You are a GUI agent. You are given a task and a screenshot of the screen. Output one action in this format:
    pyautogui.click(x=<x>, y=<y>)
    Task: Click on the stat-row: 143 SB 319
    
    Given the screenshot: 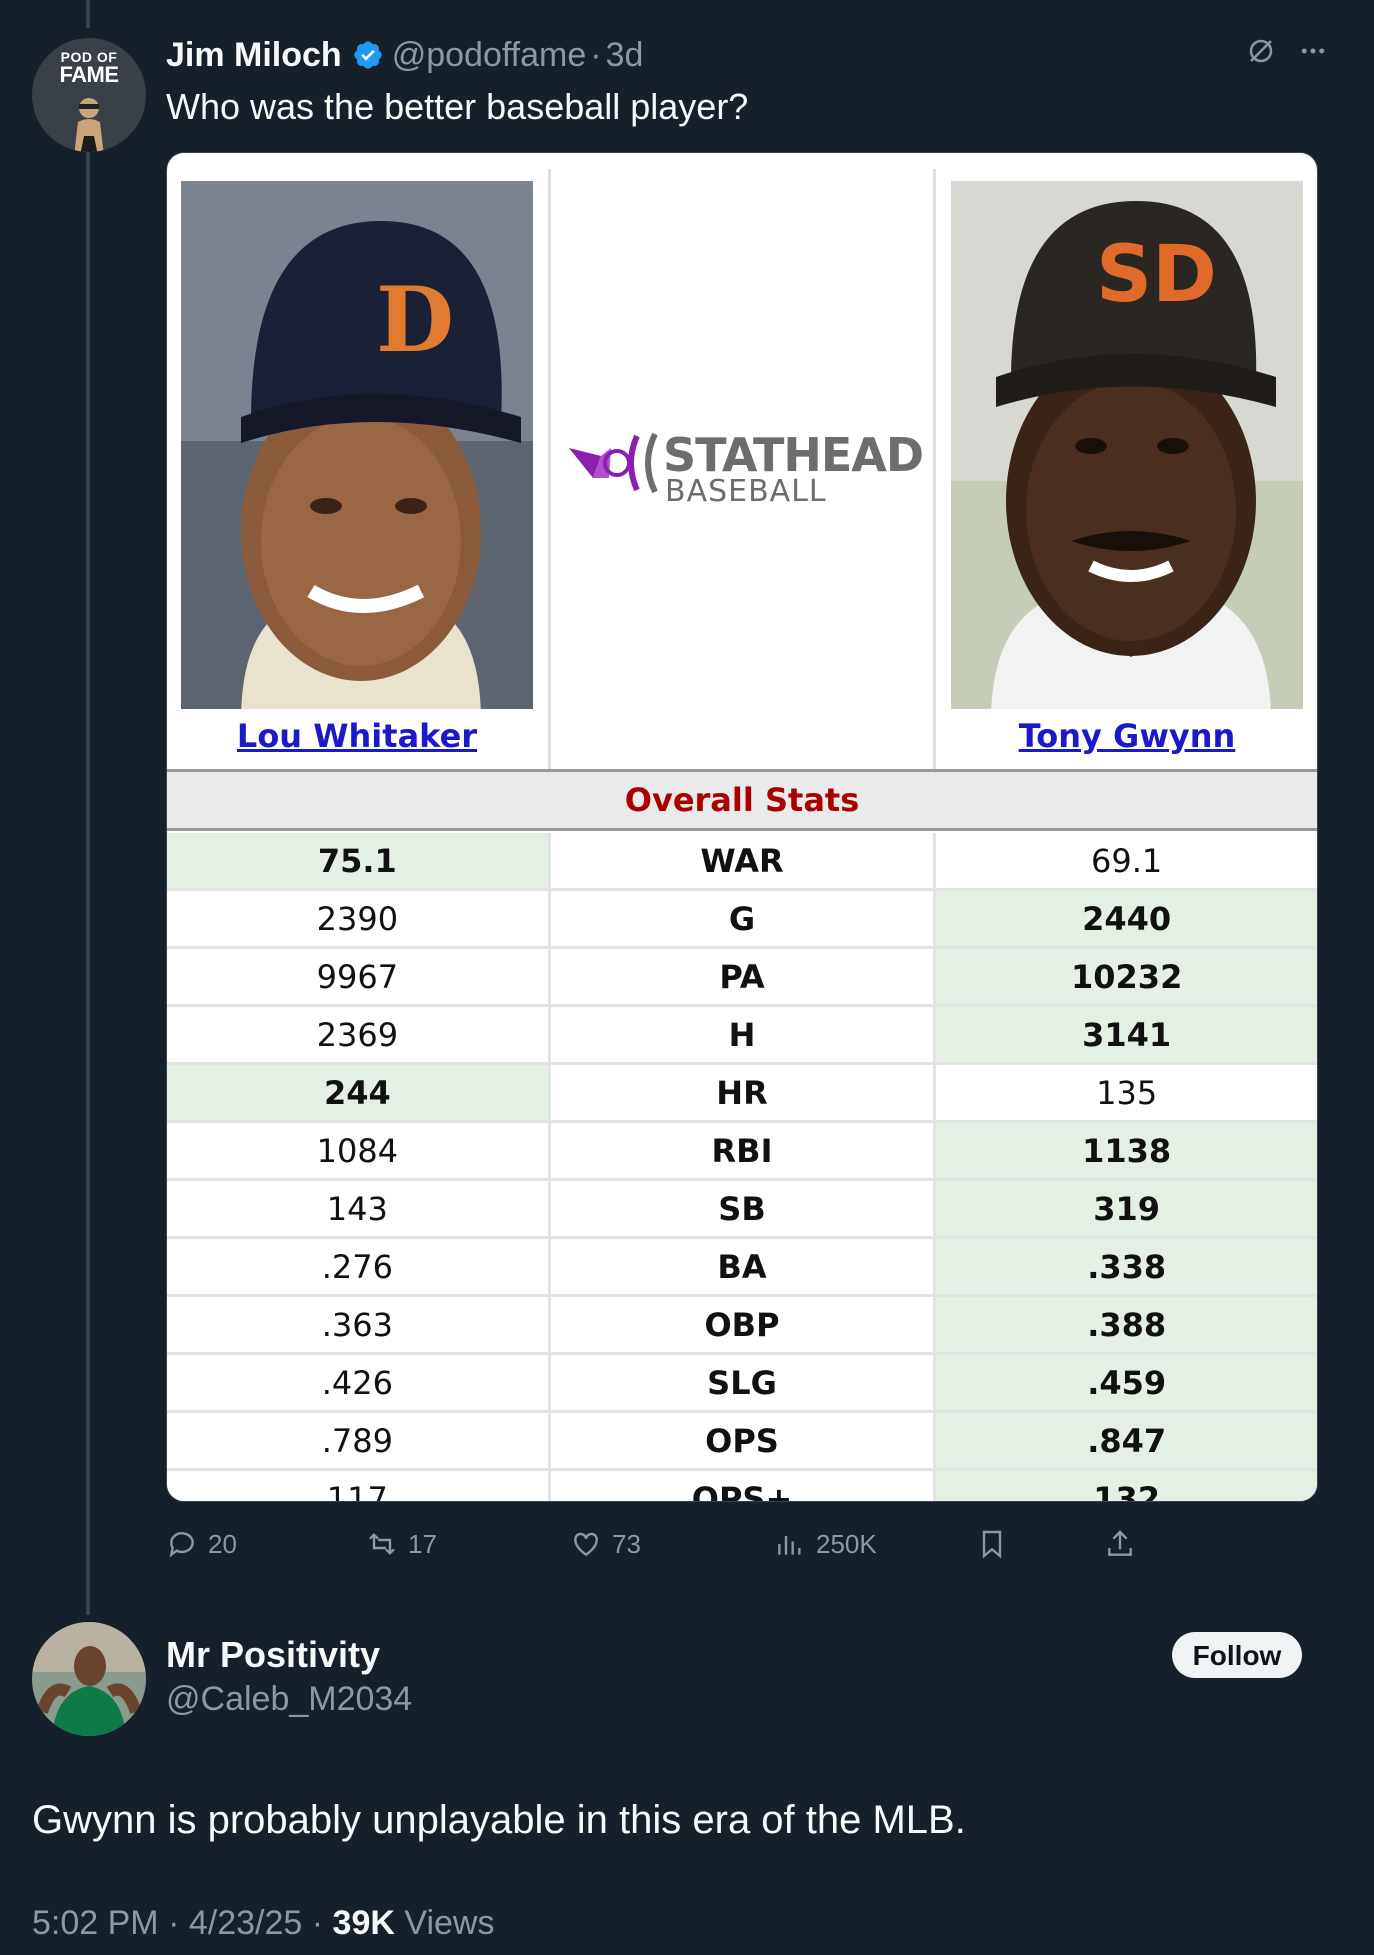 What is the action you would take?
    pyautogui.click(x=742, y=1210)
    